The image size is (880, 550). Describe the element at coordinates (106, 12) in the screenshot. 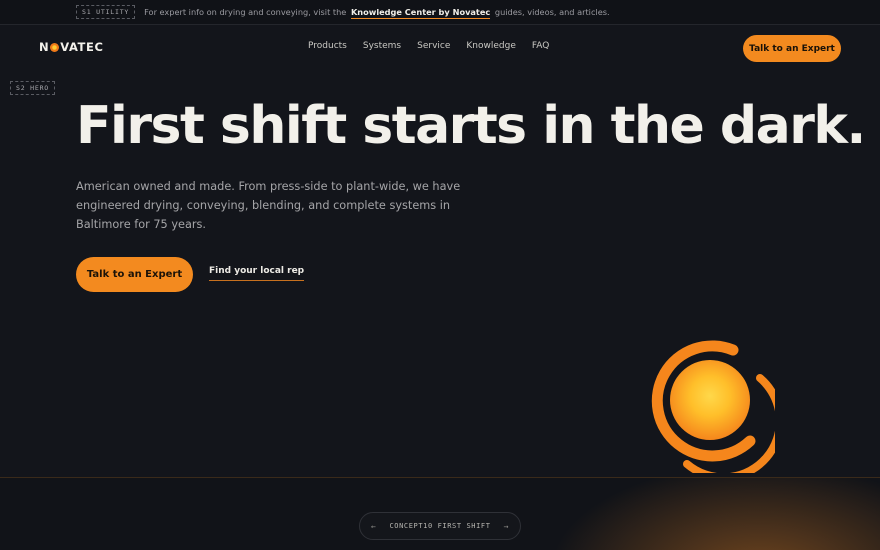

I see `utility-section-tag: S1 UTILITY` at that location.